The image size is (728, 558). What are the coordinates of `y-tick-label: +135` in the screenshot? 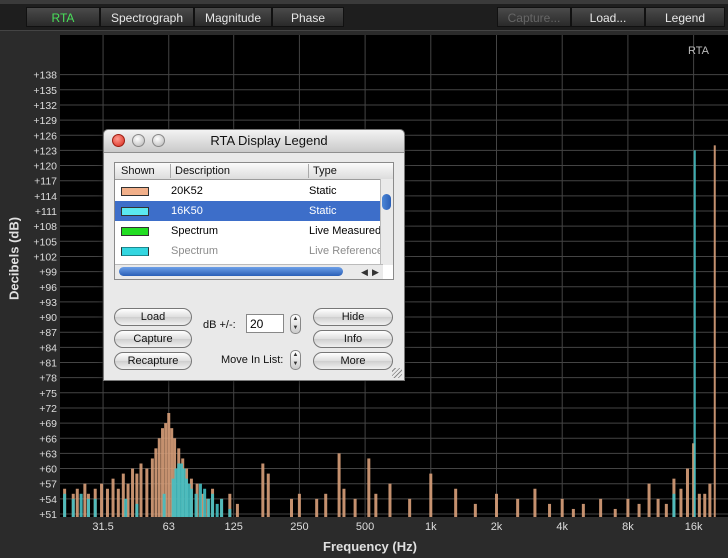 It's located at (45, 91).